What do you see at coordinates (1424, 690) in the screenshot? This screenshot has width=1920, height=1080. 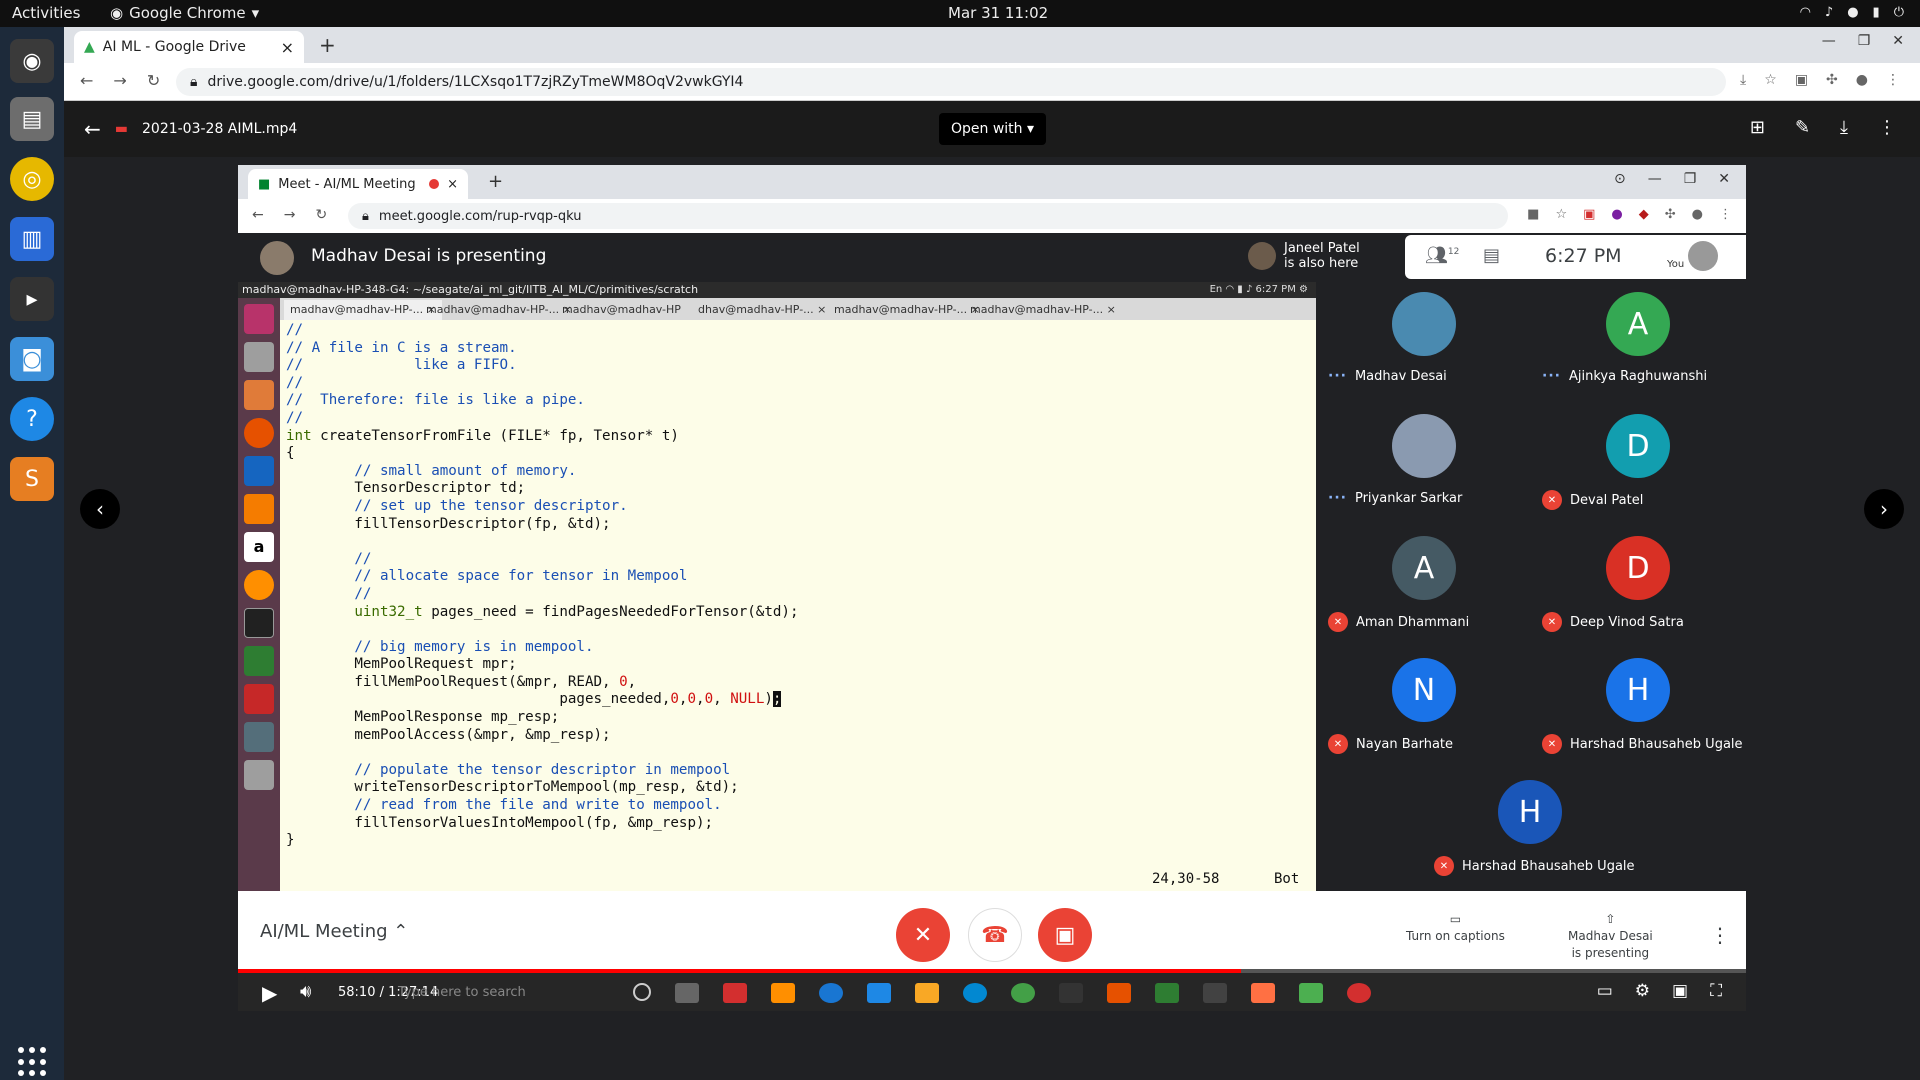 I see `avatar: N` at bounding box center [1424, 690].